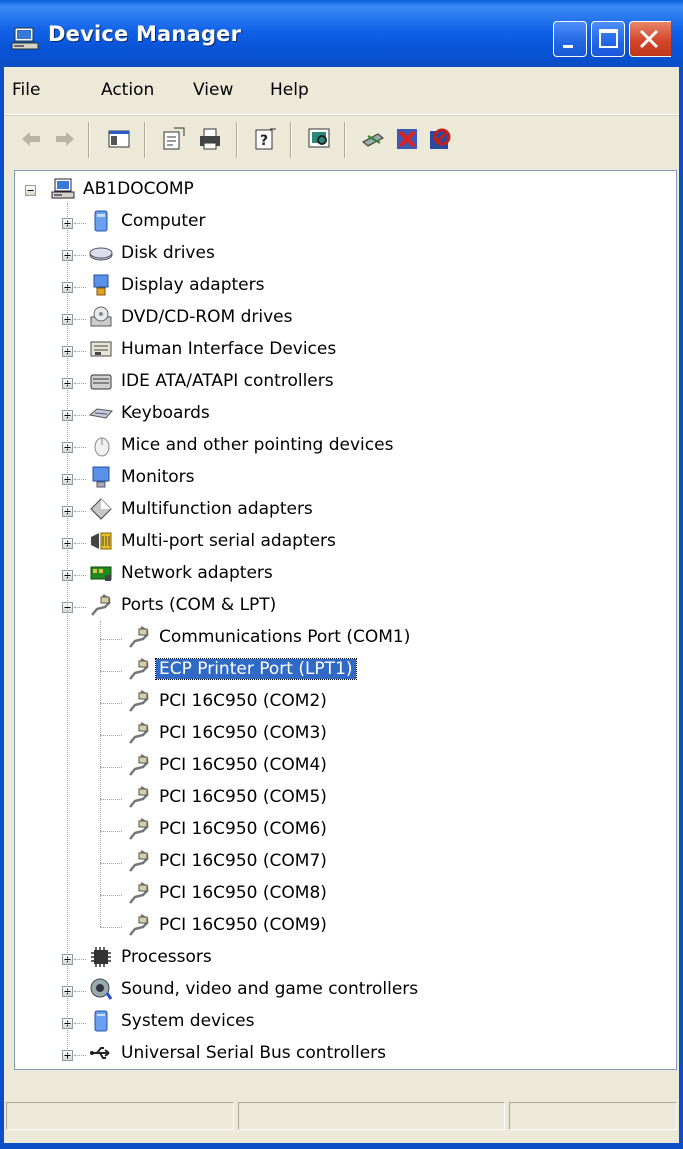  What do you see at coordinates (101, 445) in the screenshot?
I see `mouse-icon` at bounding box center [101, 445].